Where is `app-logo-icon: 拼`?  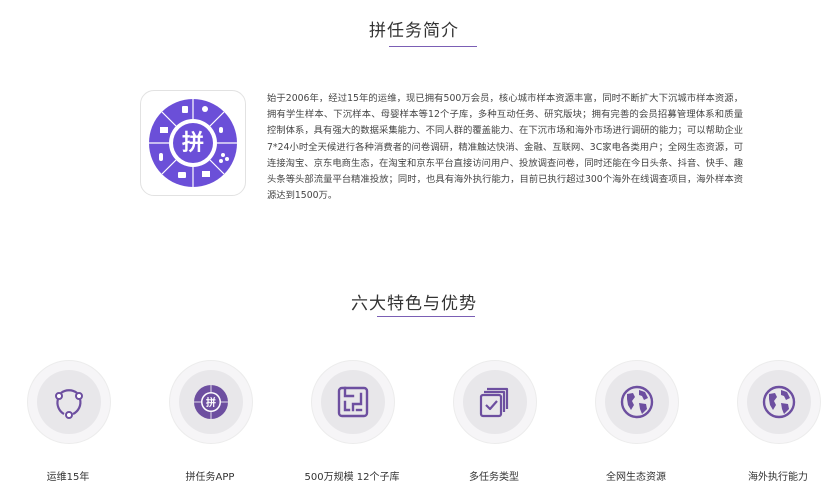
app-logo-icon: 拼 is located at coordinates (211, 402).